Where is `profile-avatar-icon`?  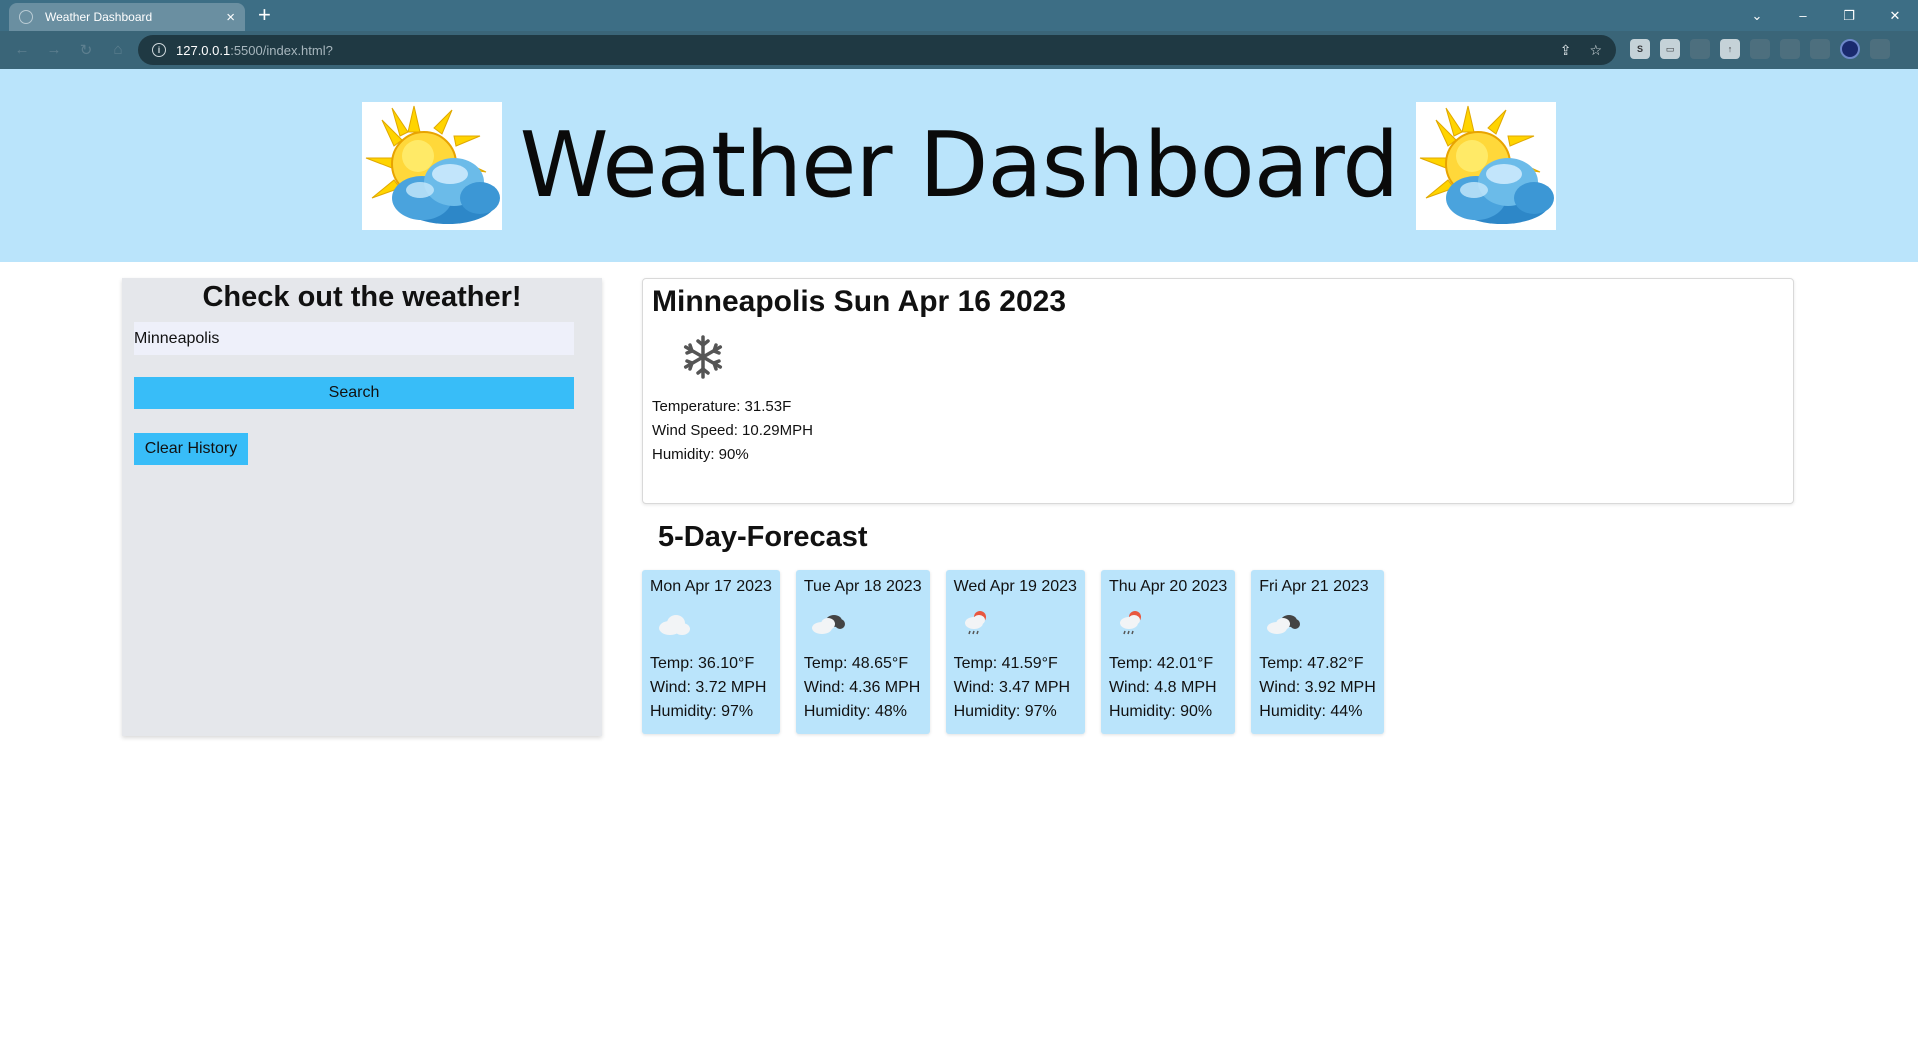 profile-avatar-icon is located at coordinates (1850, 49).